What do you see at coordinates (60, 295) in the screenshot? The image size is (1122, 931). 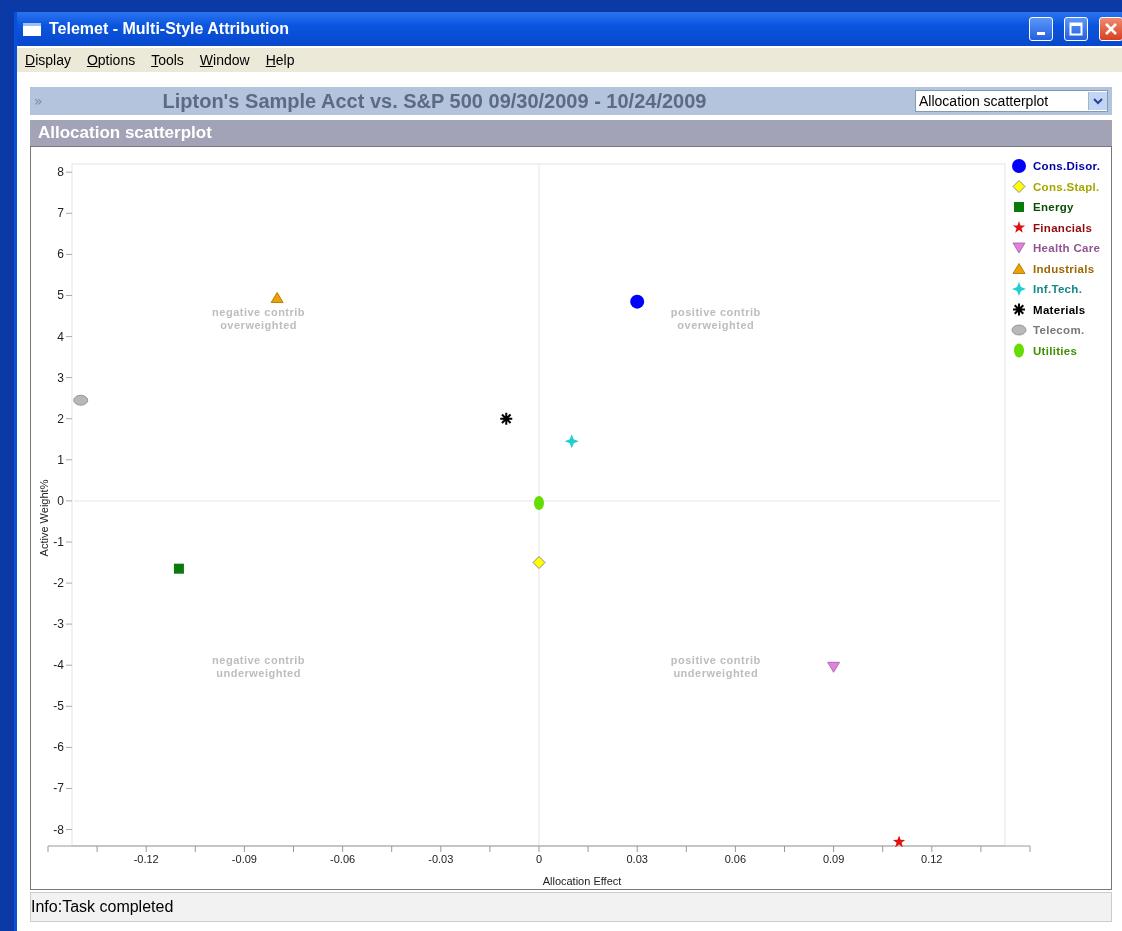 I see `y-tick-label: 5` at bounding box center [60, 295].